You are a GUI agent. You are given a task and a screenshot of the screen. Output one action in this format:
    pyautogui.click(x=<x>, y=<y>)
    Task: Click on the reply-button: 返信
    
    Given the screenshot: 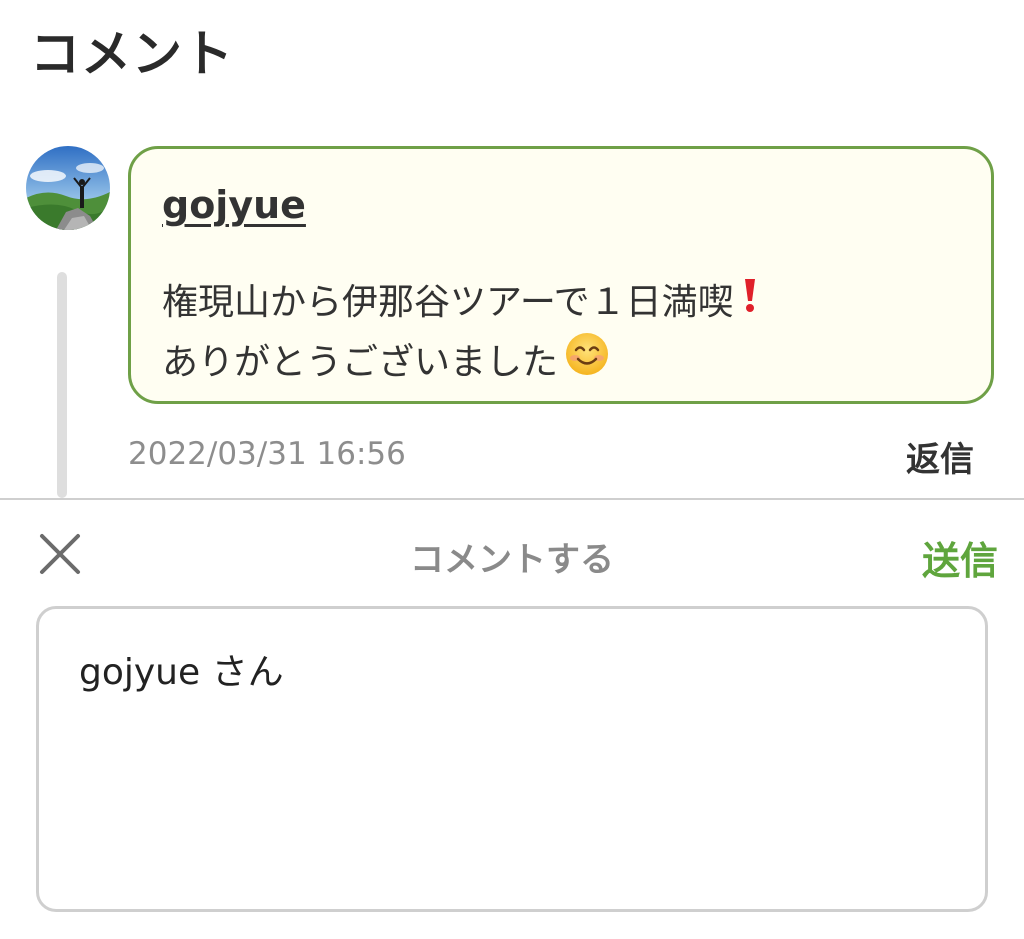 What is the action you would take?
    pyautogui.click(x=940, y=456)
    